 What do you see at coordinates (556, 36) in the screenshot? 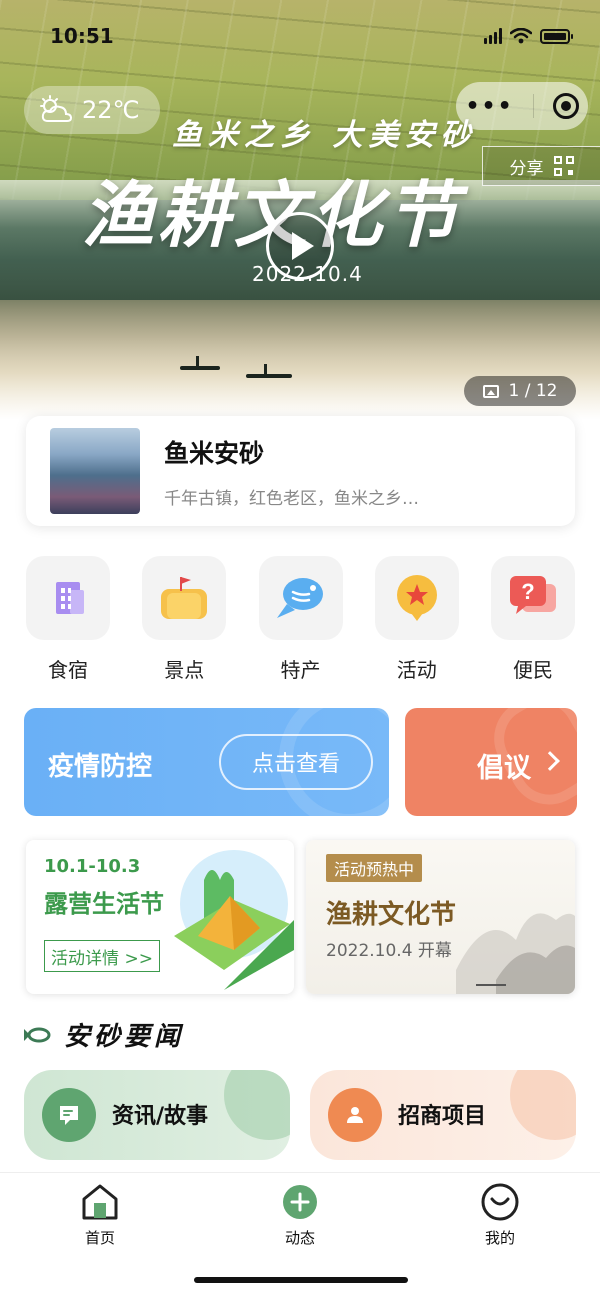
I see `battery-icon` at bounding box center [556, 36].